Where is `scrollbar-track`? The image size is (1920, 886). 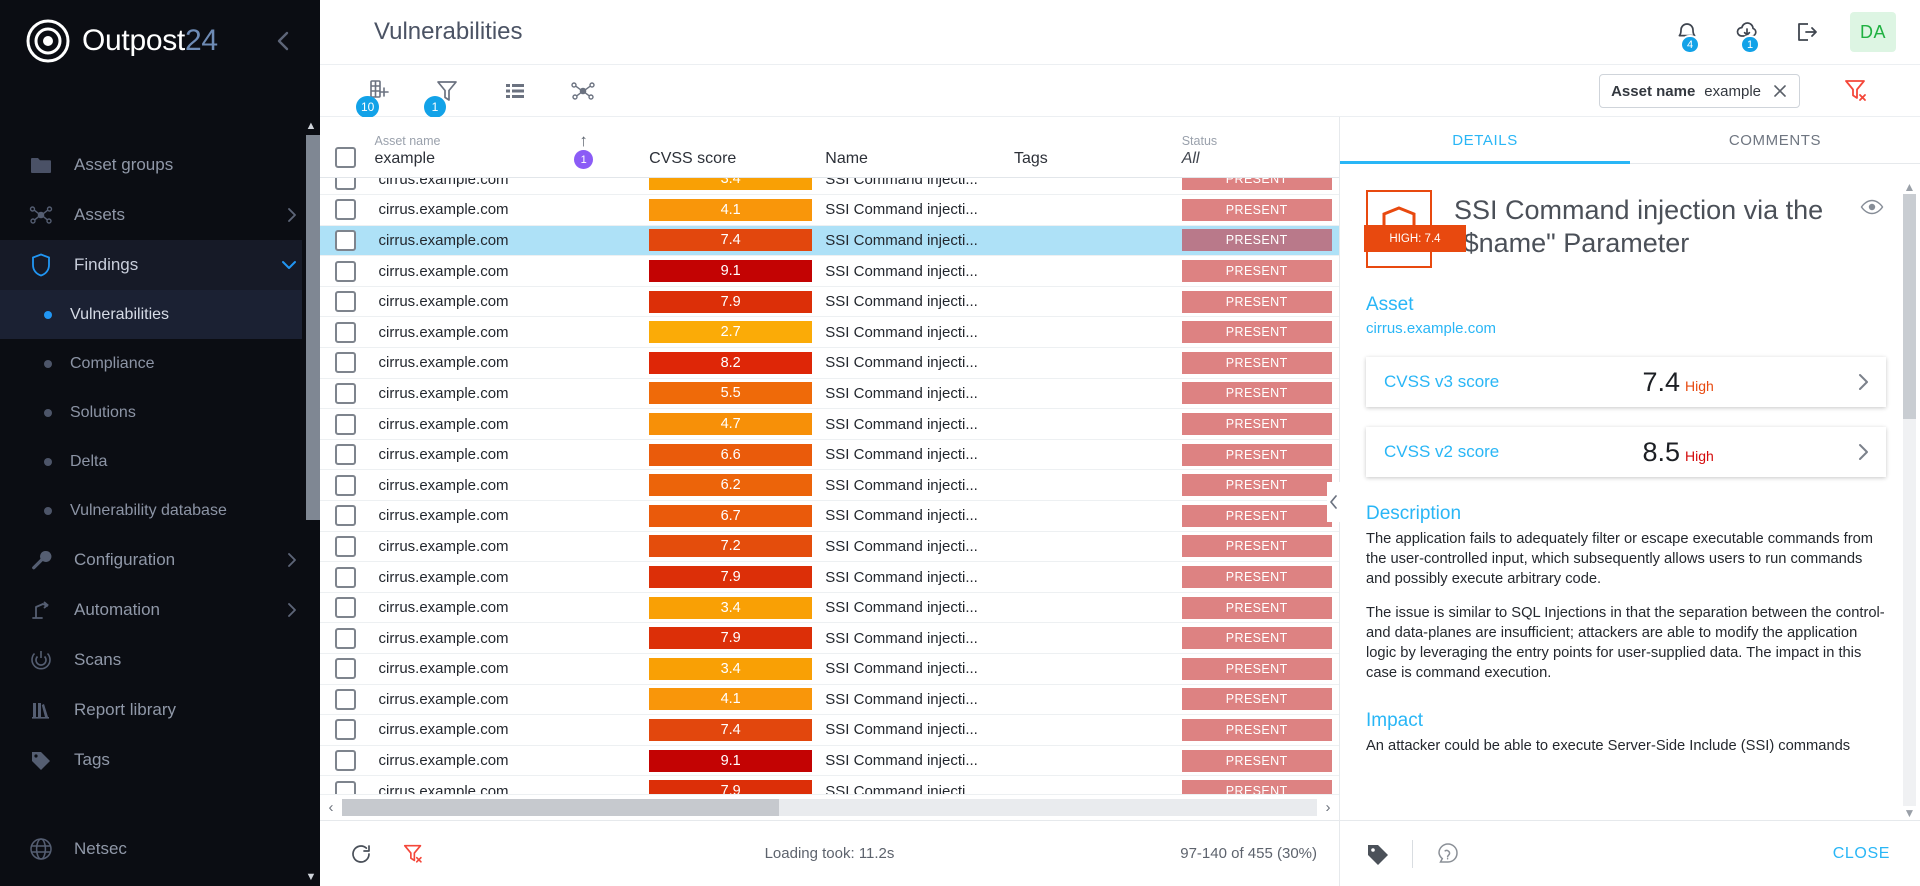 scrollbar-track is located at coordinates (312, 501).